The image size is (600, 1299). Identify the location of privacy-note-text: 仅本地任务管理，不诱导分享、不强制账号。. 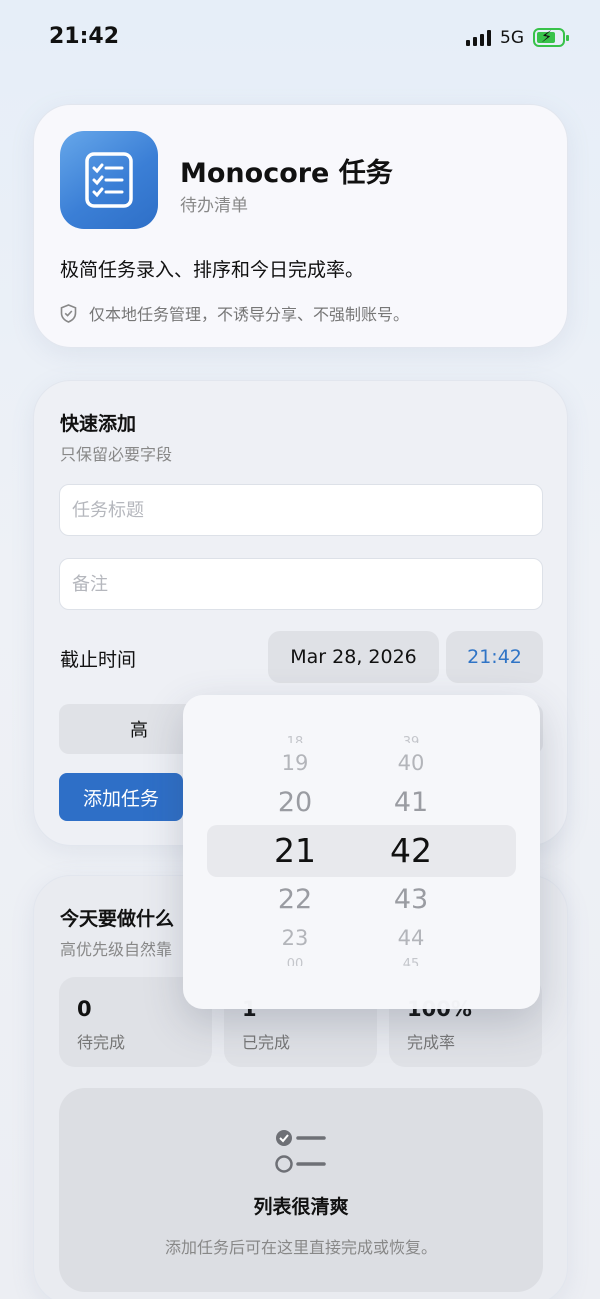
(249, 314).